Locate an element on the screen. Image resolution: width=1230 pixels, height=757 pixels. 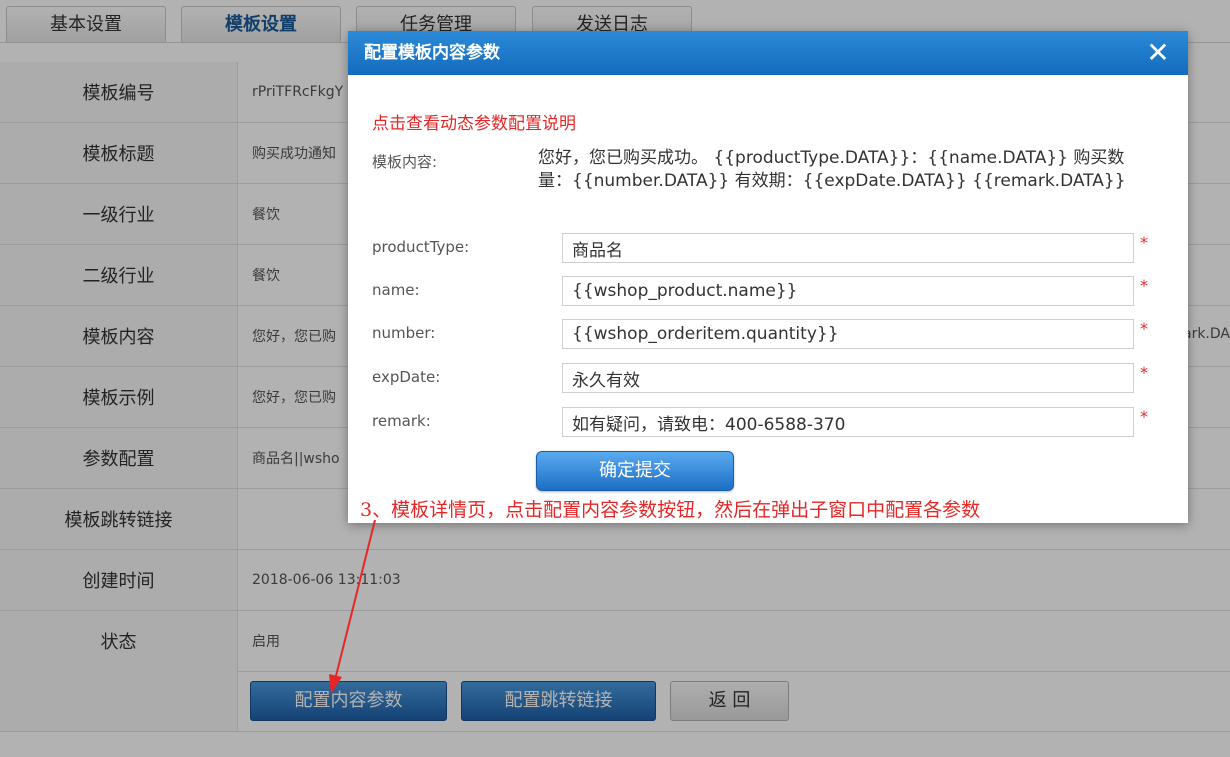
field-label: remark: is located at coordinates (401, 421).